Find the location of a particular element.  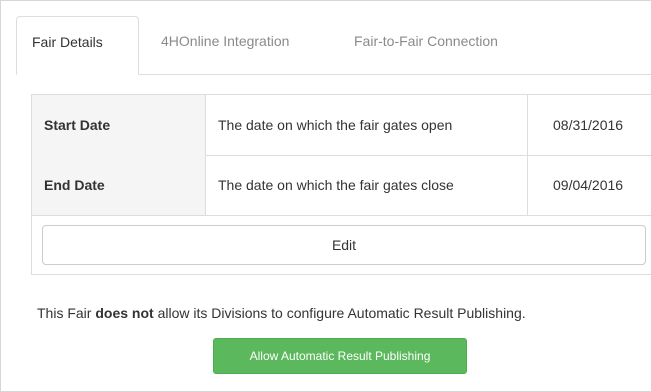

publishing-text-emphasis: does not is located at coordinates (124, 313).